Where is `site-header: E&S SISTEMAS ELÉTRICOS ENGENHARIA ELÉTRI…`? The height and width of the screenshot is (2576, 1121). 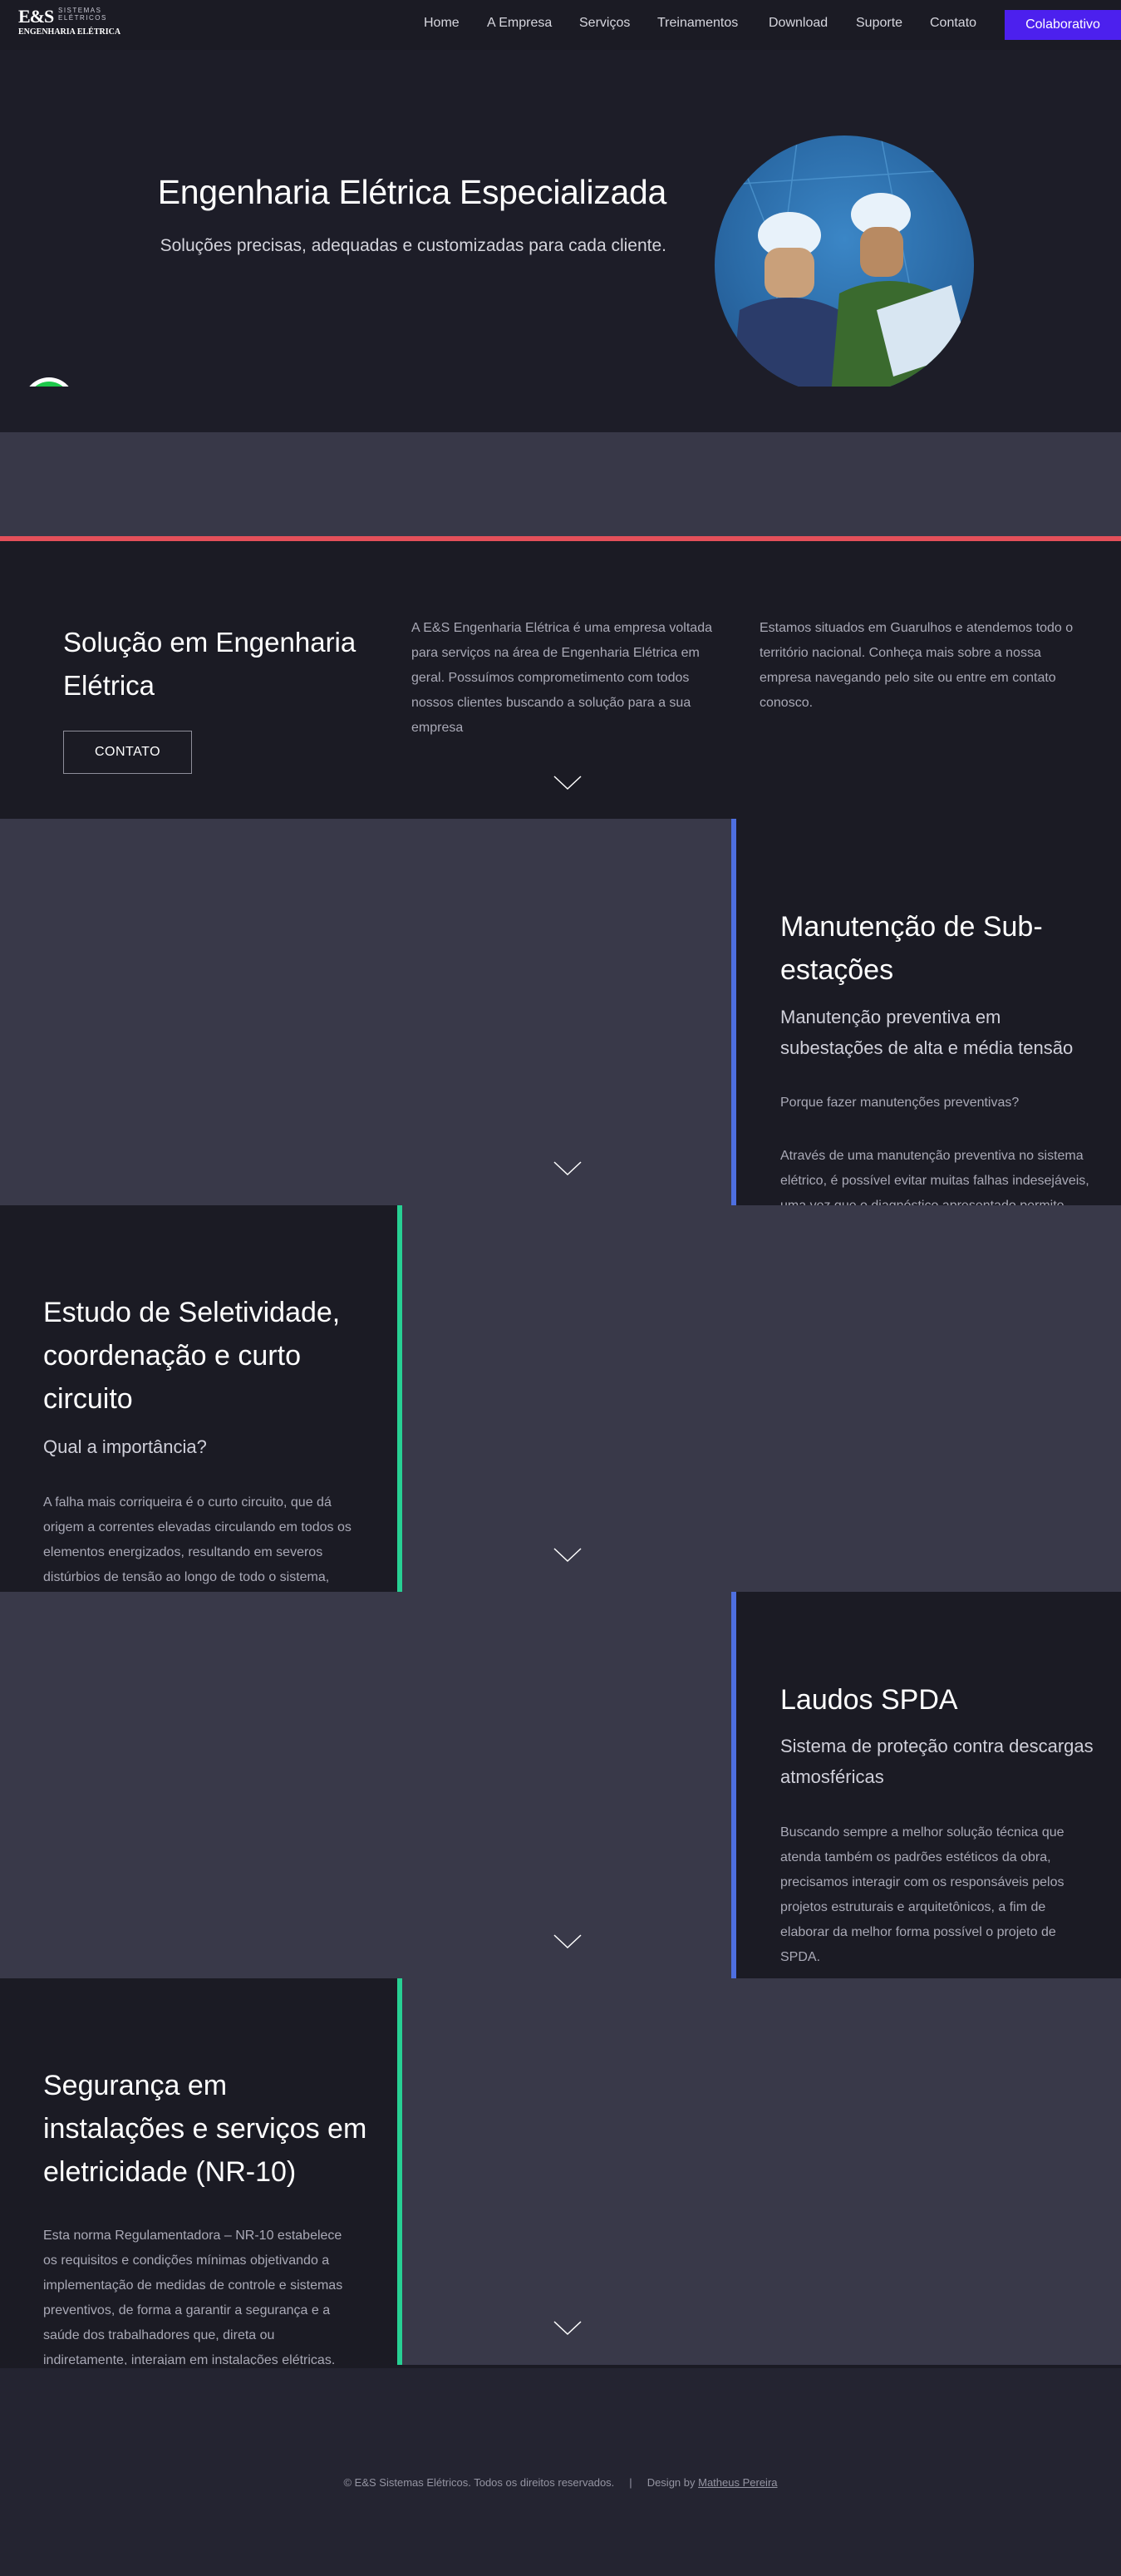
site-header: E&S SISTEMAS ELÉTRICOS ENGENHARIA ELÉTRI… is located at coordinates (560, 25).